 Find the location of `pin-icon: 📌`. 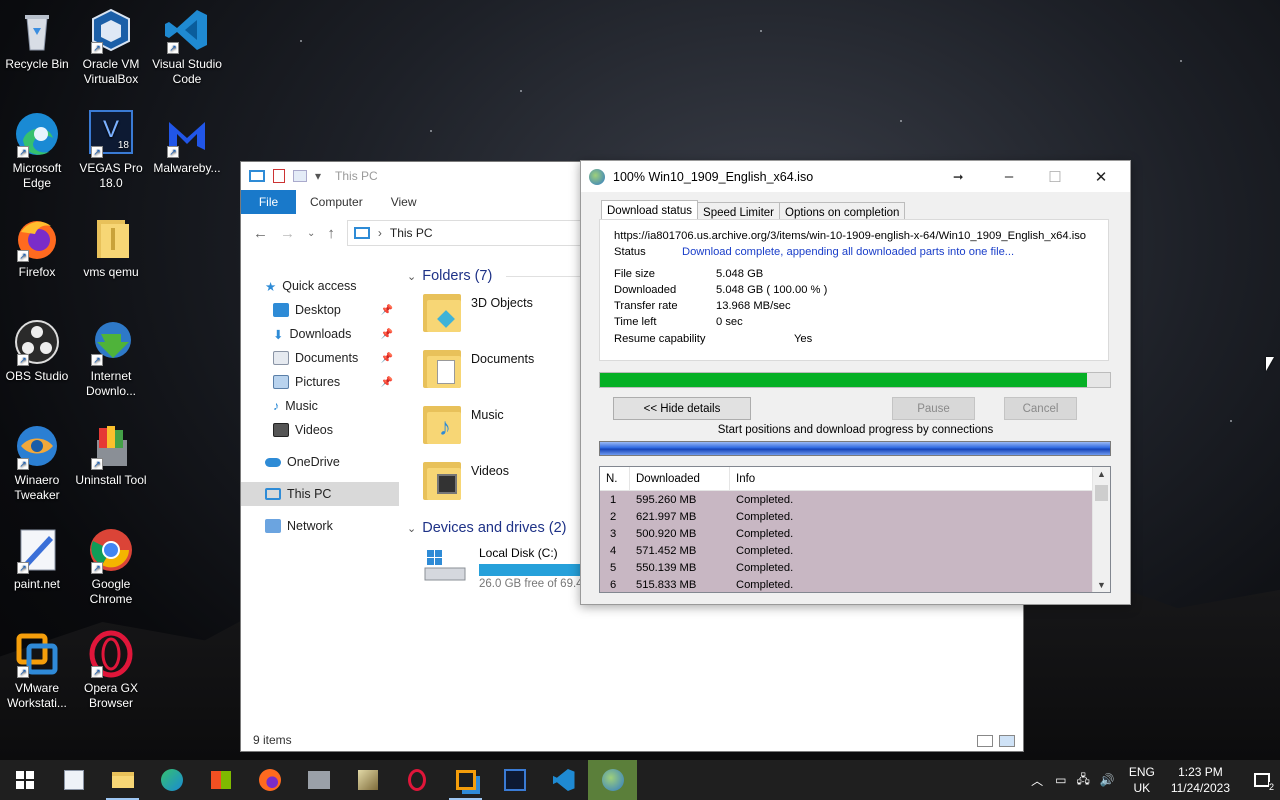

pin-icon: 📌 is located at coordinates (386, 334).